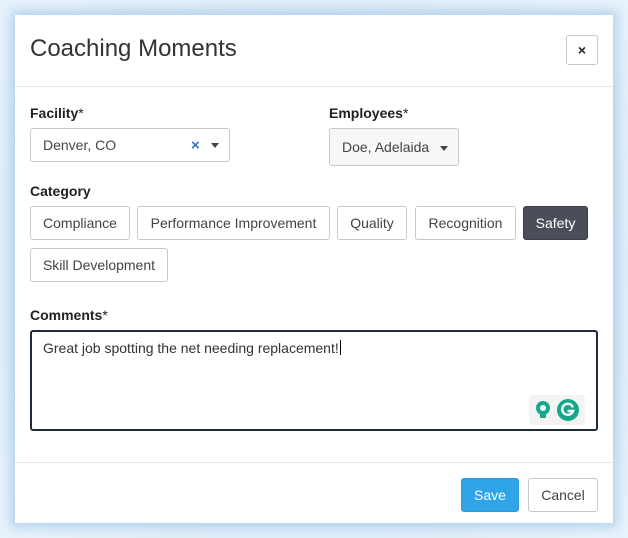 The image size is (628, 538). I want to click on category-recognition-button: Recognition, so click(465, 223).